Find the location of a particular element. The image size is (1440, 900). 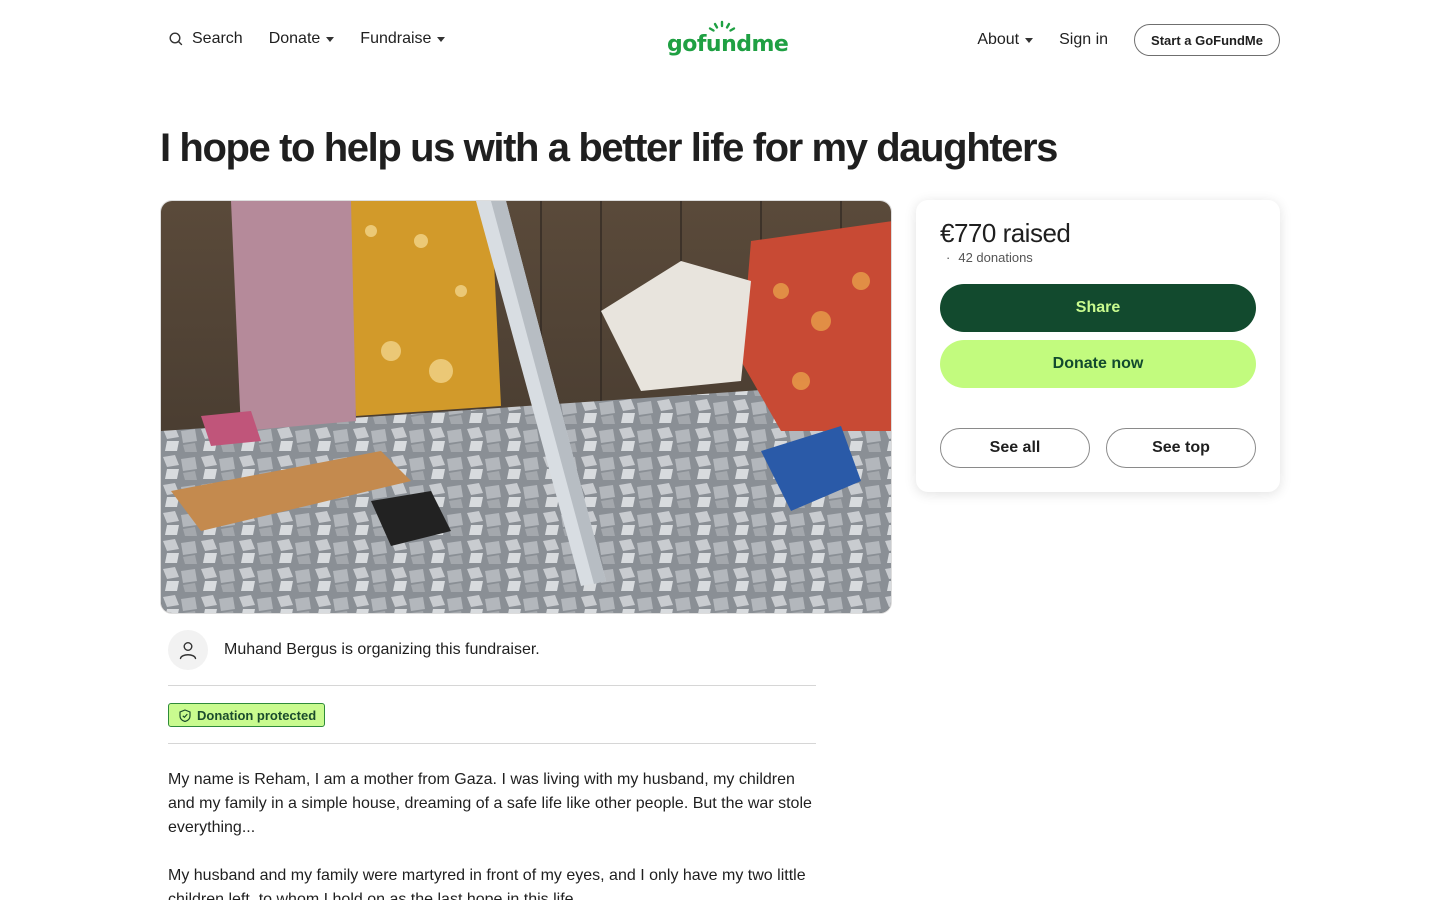

nav-left: Search Donate Fundraise is located at coordinates (319, 39).